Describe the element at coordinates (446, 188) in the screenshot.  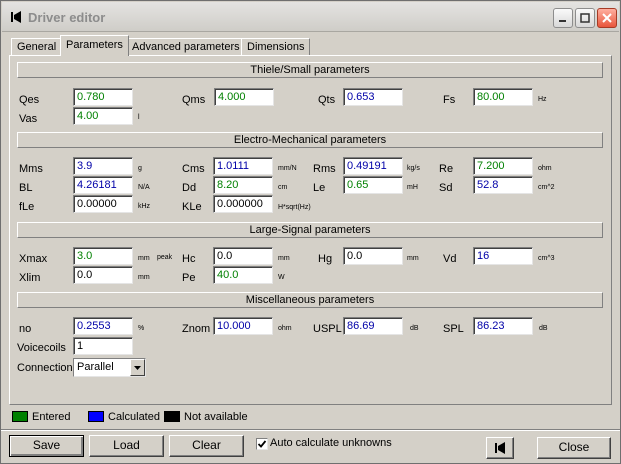
I see `sd-label: Sd` at that location.